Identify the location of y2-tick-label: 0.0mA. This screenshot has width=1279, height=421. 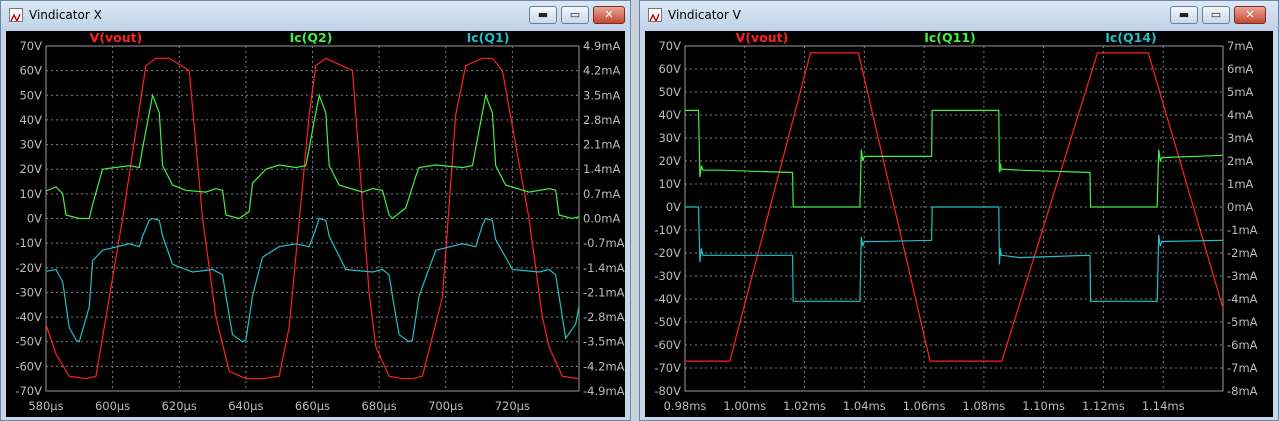
(601, 219).